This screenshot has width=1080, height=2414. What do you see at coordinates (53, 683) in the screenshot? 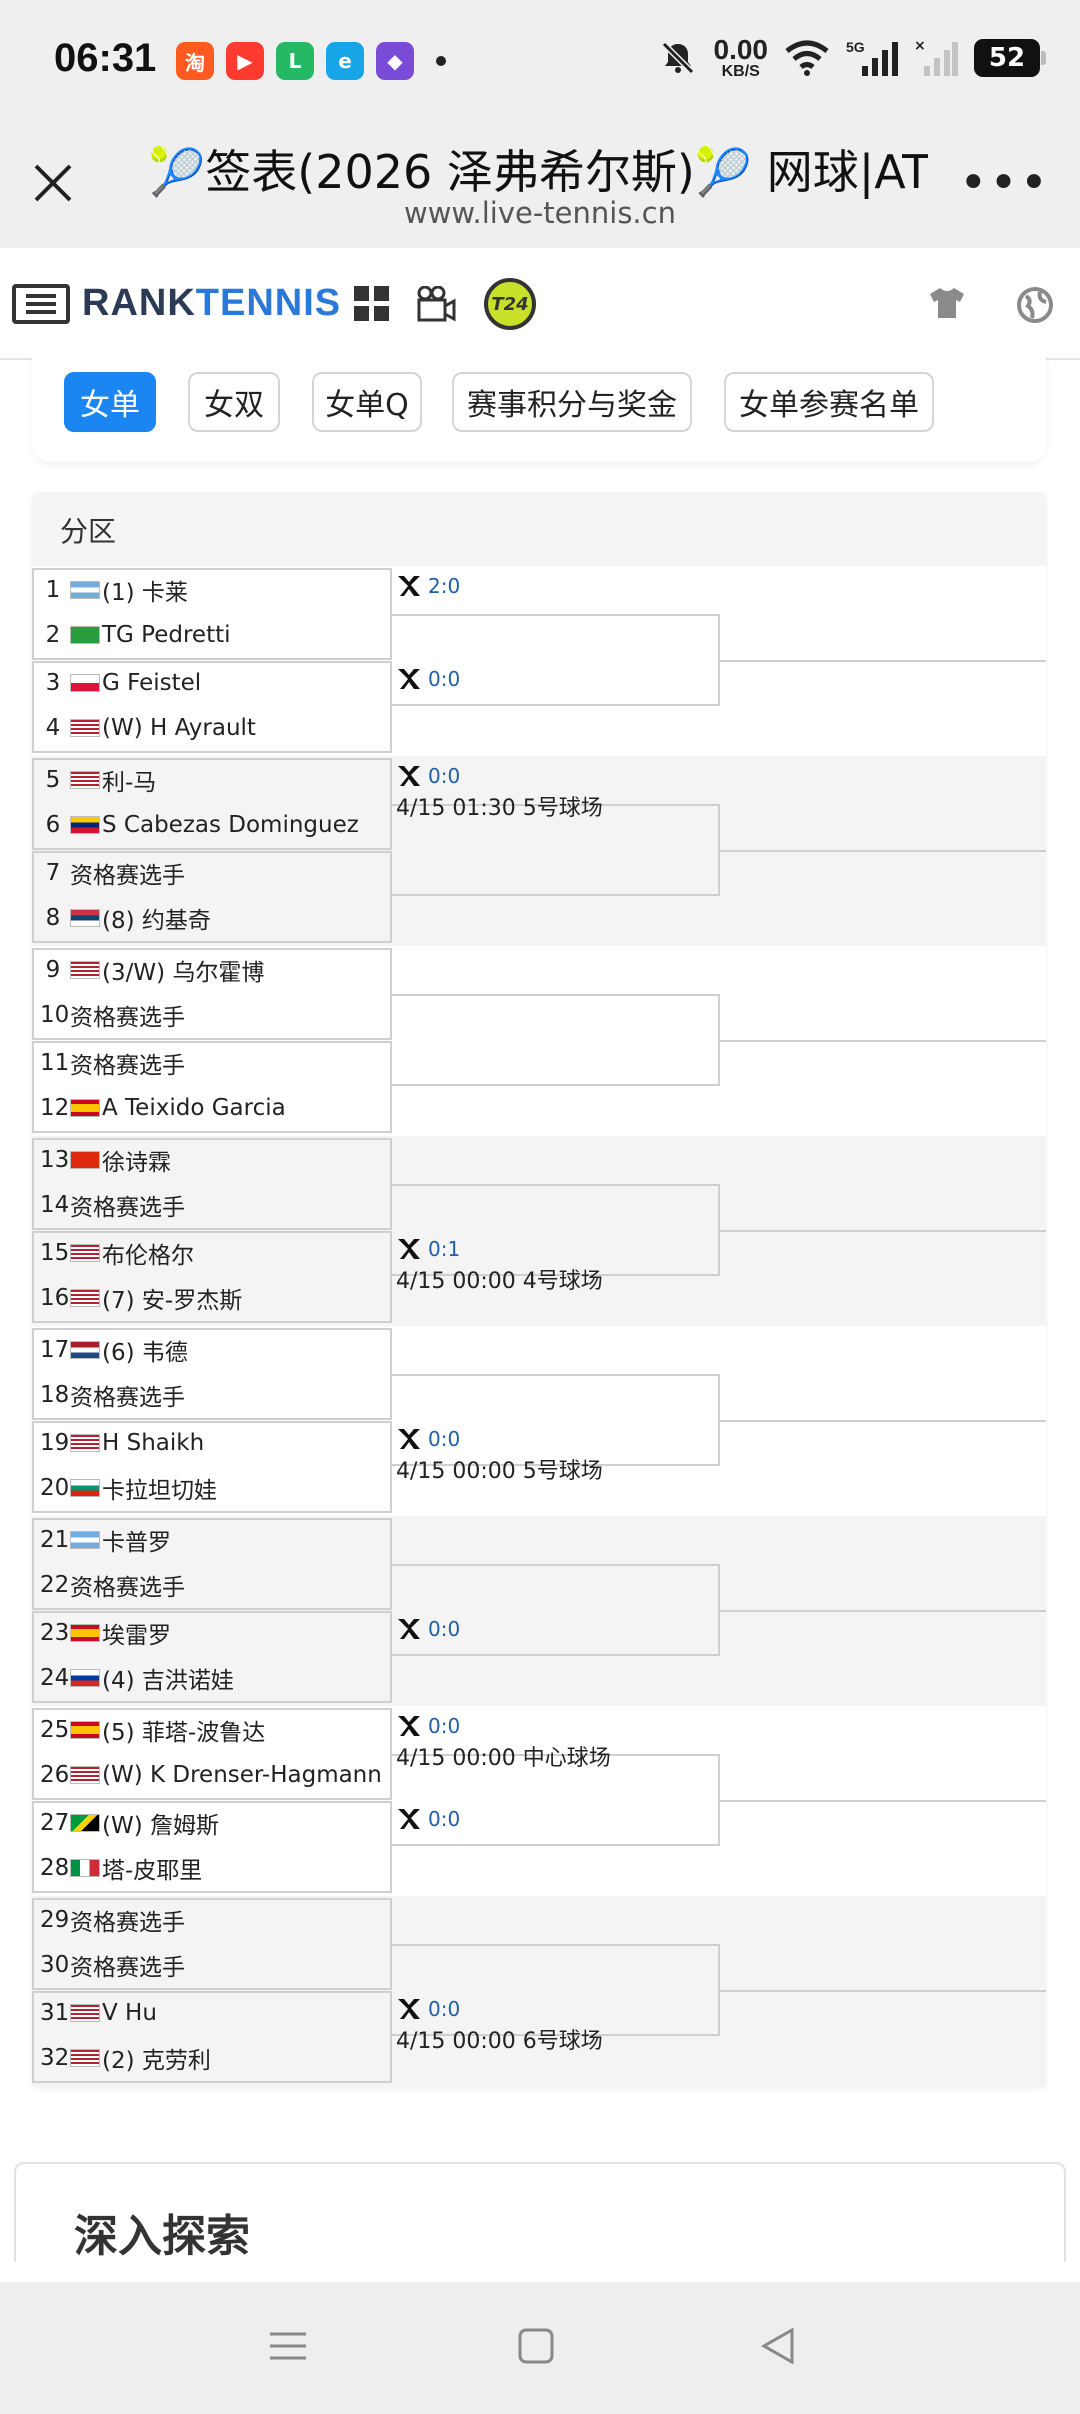
I see `draw-position: 3` at bounding box center [53, 683].